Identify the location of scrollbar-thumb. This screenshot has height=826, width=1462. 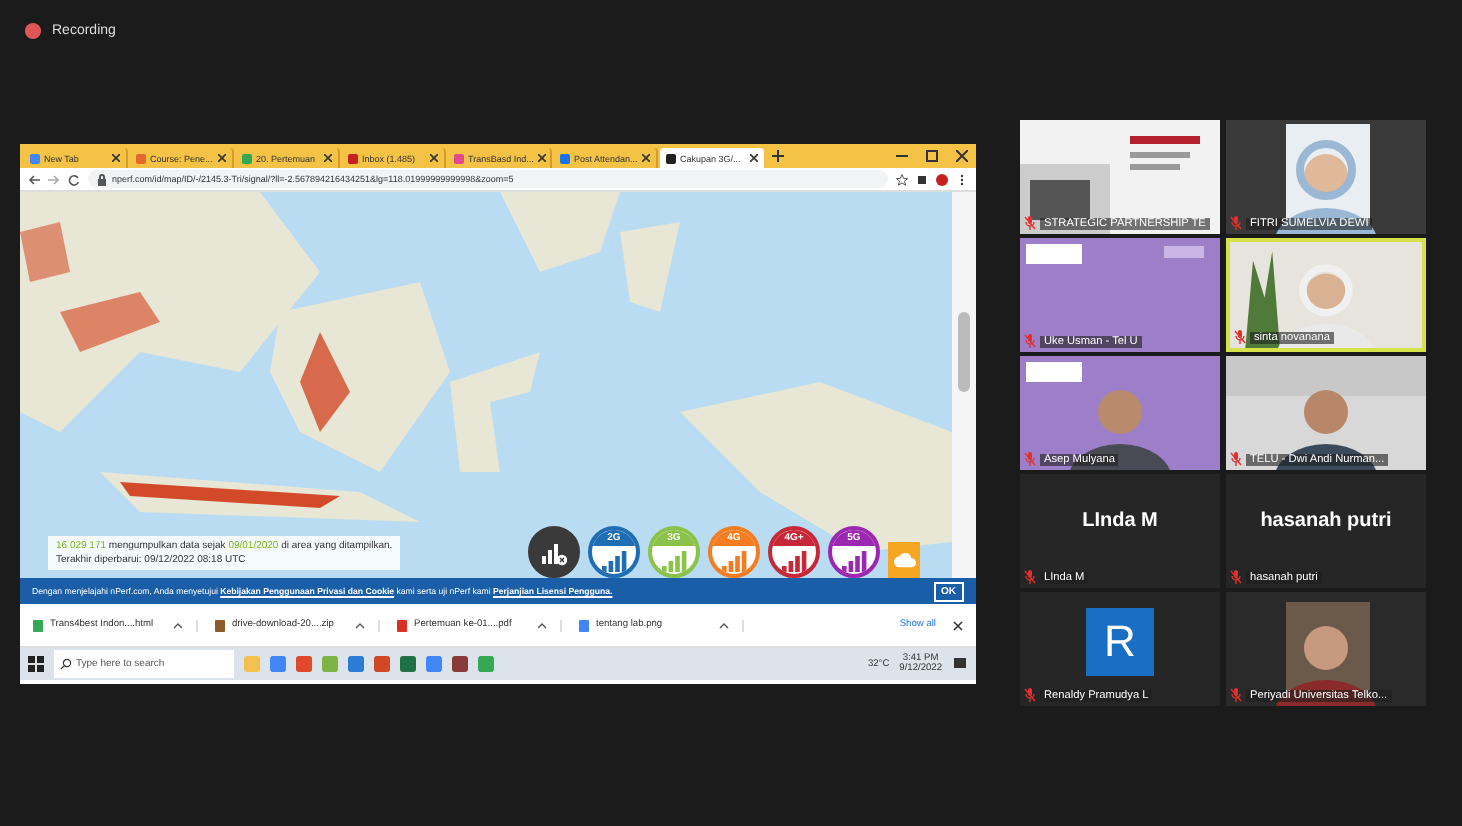
(964, 352).